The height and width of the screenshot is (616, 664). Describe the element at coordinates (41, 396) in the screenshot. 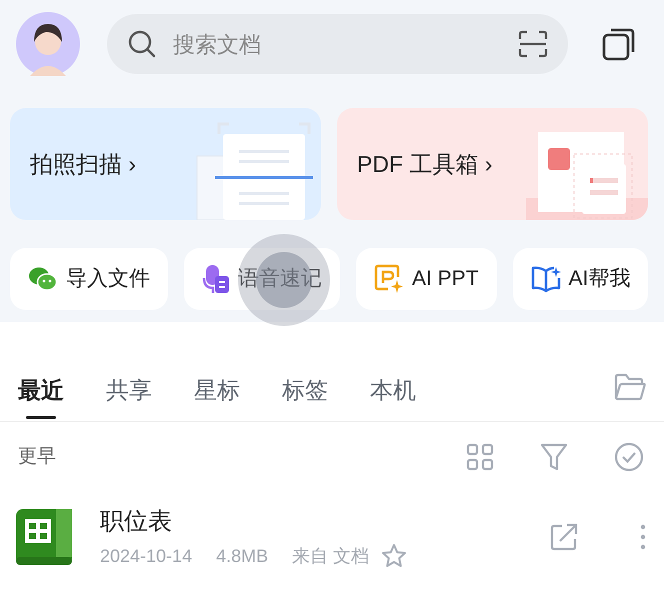

I see `tab: 最近` at that location.